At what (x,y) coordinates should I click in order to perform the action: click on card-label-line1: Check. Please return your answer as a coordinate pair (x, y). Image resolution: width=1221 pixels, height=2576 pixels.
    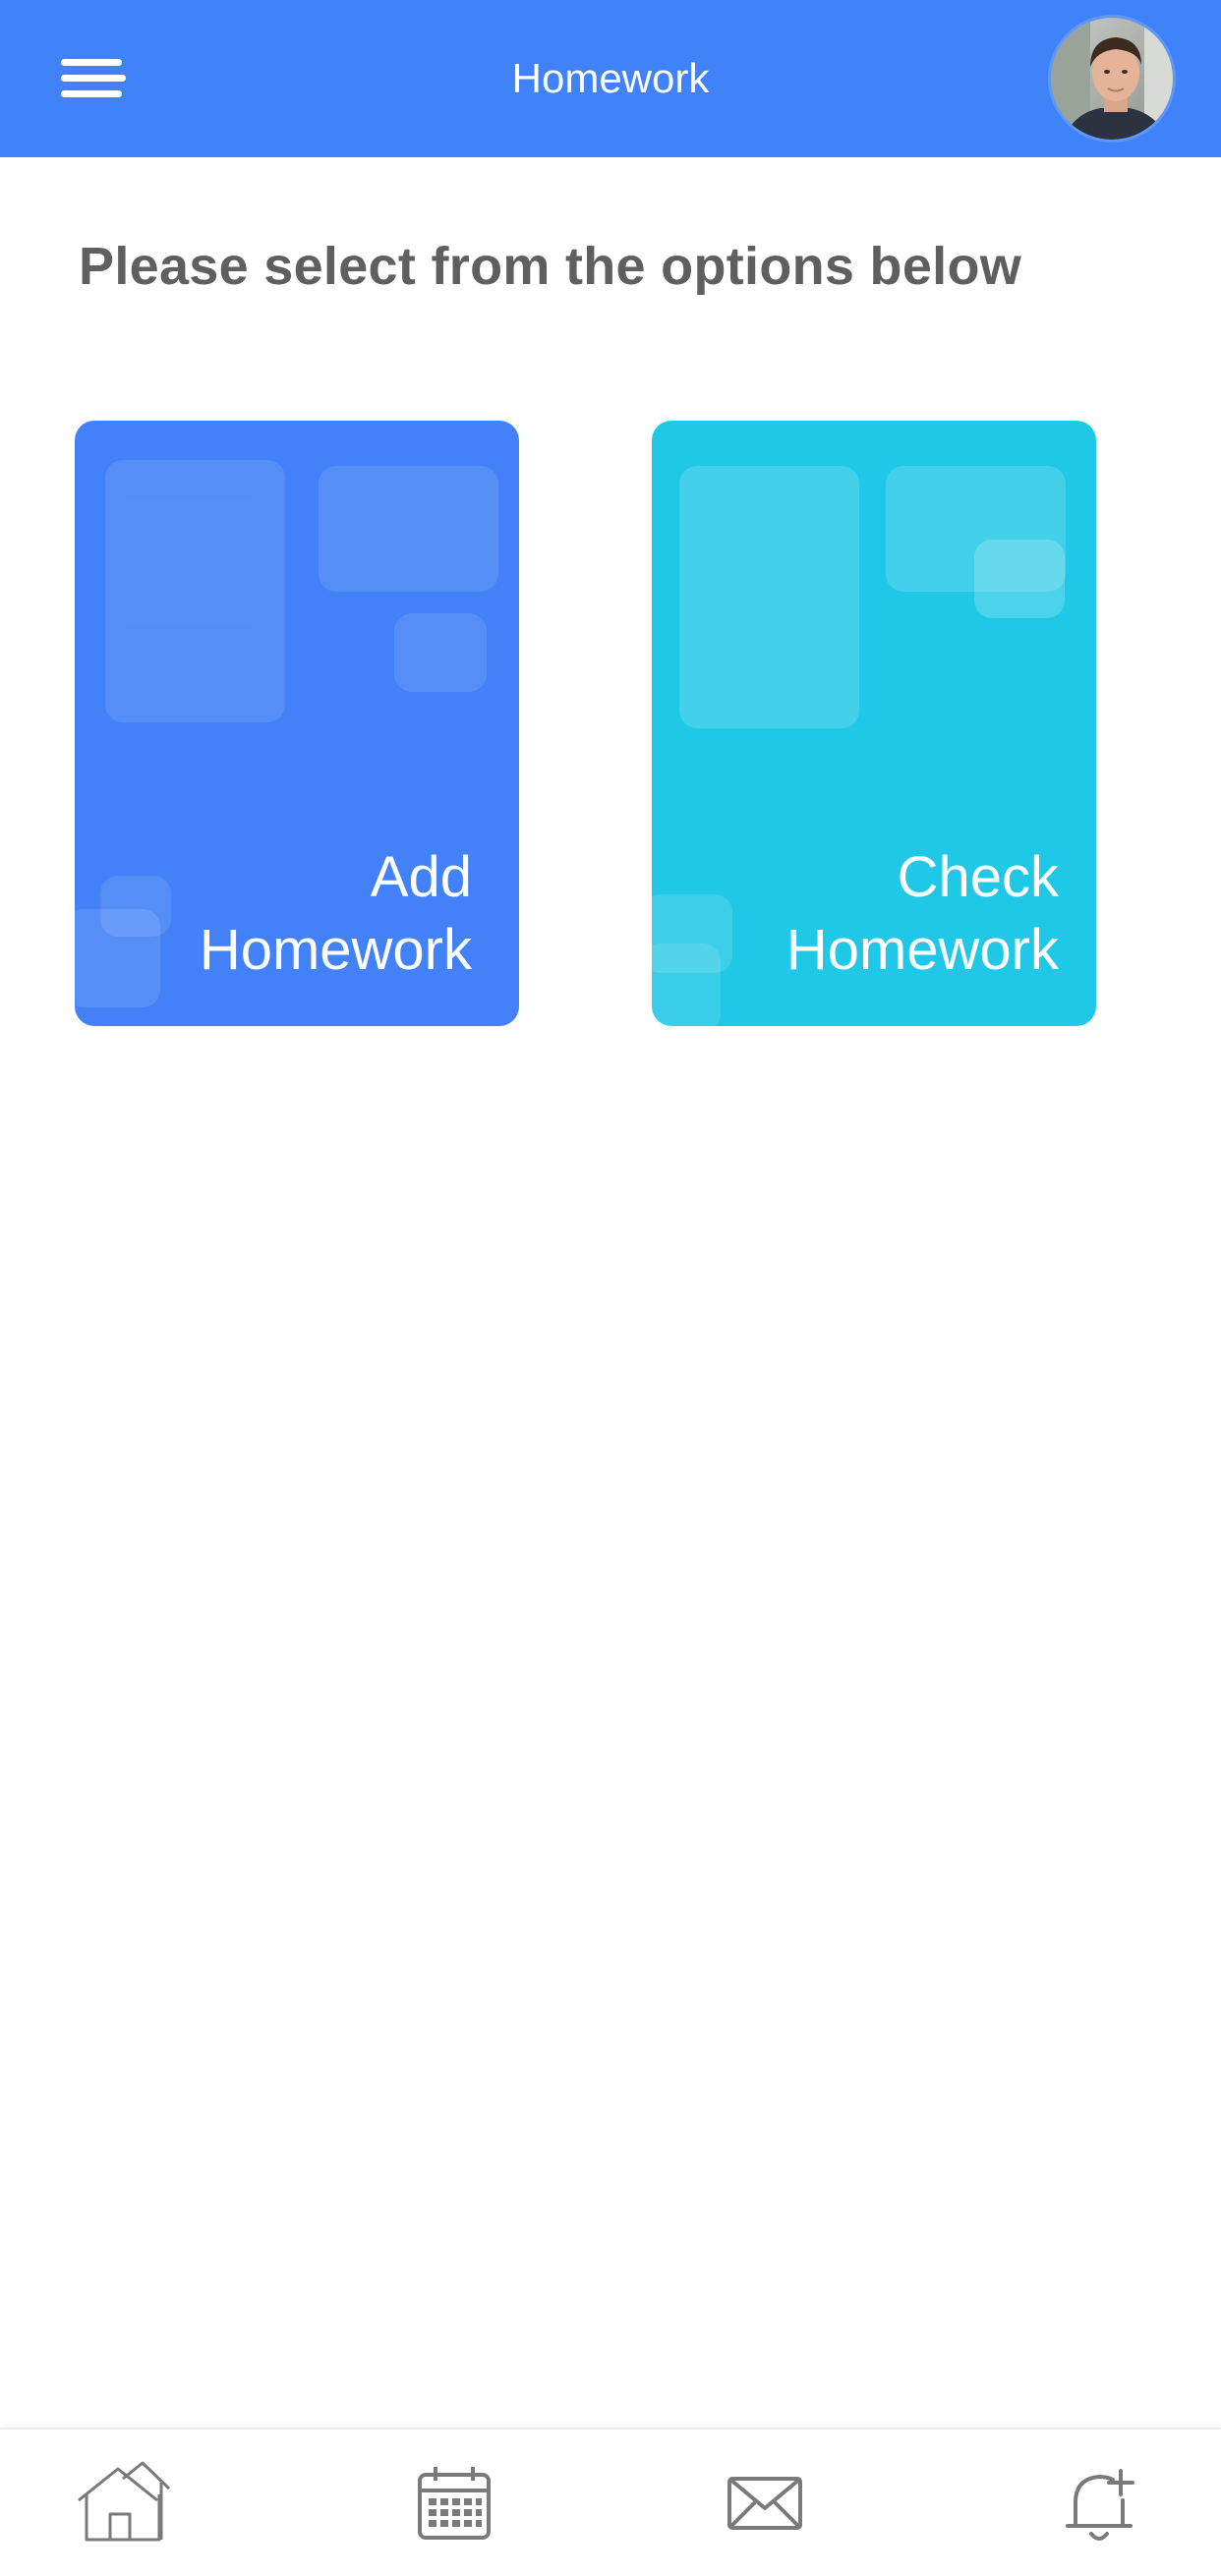
    Looking at the image, I should click on (978, 877).